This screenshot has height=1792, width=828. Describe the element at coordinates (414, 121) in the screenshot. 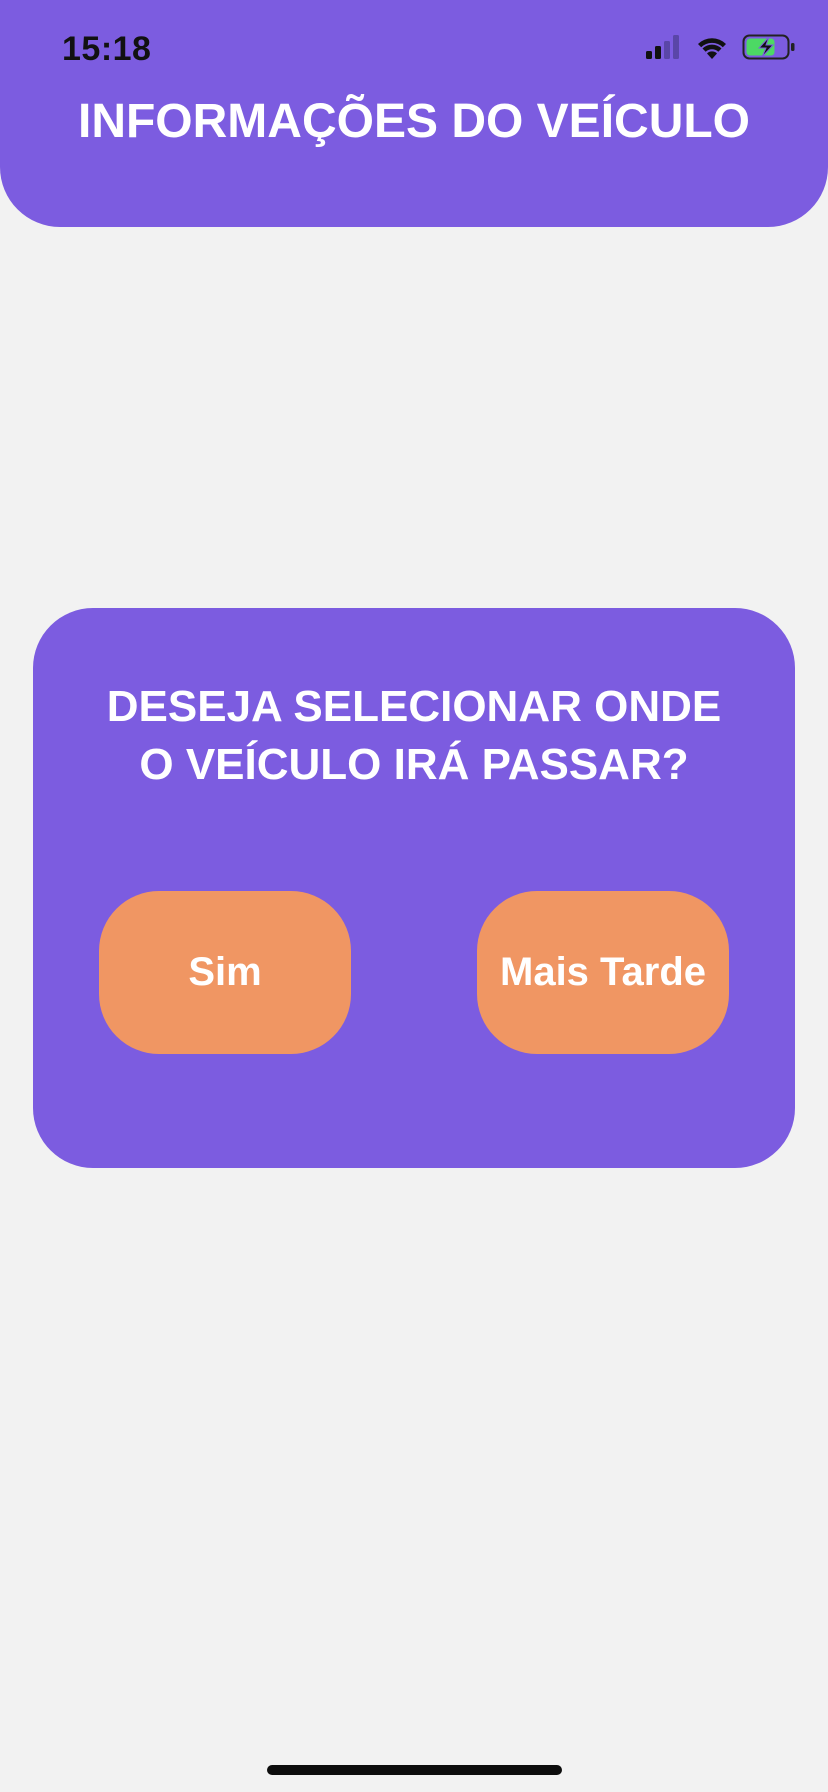

I see `page-title: INFORMAÇÕES DO VEÍCULO` at that location.